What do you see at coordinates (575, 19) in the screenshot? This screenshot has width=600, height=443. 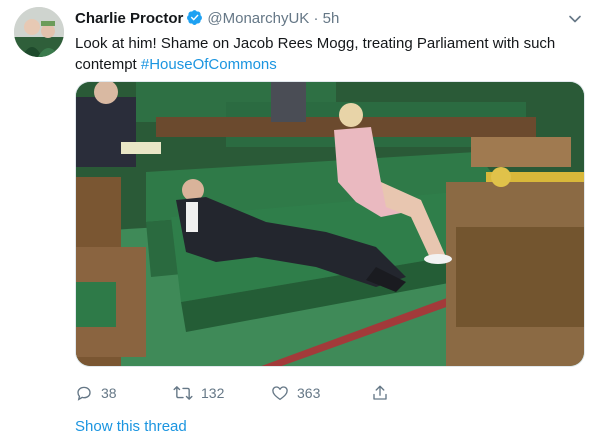 I see `chevron-down-icon` at bounding box center [575, 19].